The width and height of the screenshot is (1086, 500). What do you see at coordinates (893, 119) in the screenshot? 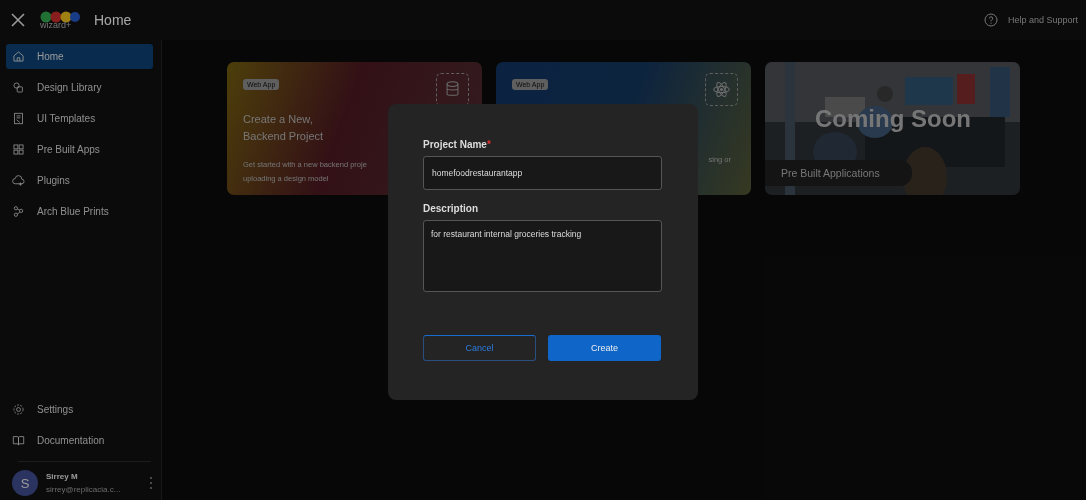
I see `coming-soon-title: Coming Soon` at bounding box center [893, 119].